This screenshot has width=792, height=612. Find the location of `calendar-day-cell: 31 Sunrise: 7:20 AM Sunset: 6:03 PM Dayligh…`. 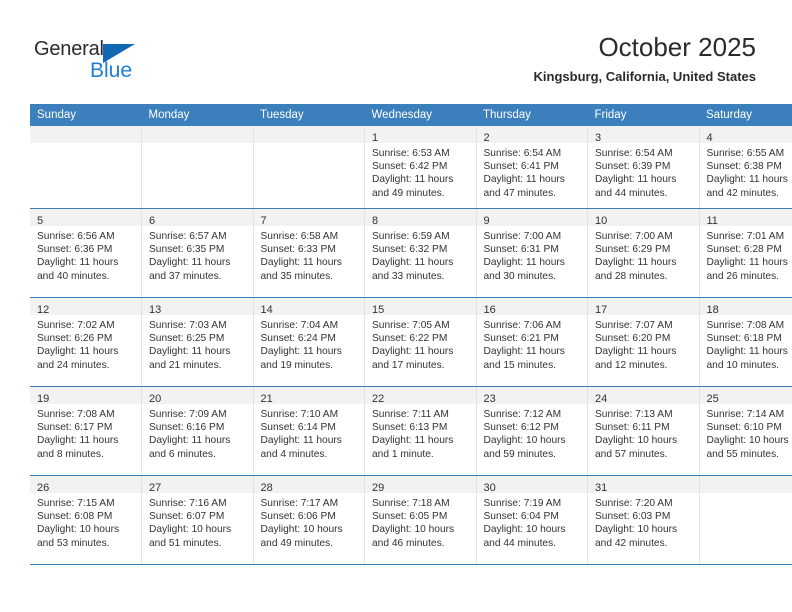

calendar-day-cell: 31 Sunrise: 7:20 AM Sunset: 6:03 PM Dayligh… is located at coordinates (643, 520).